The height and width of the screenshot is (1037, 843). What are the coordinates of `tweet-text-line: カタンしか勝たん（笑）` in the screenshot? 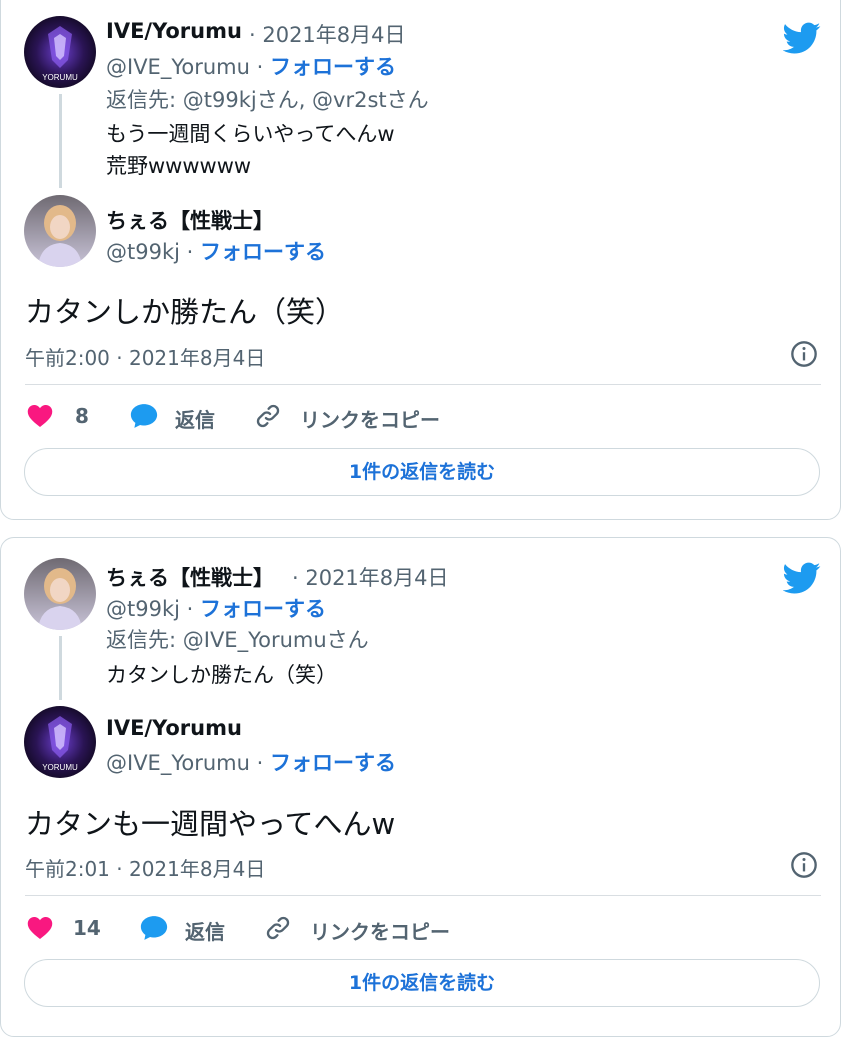 It's located at (221, 675).